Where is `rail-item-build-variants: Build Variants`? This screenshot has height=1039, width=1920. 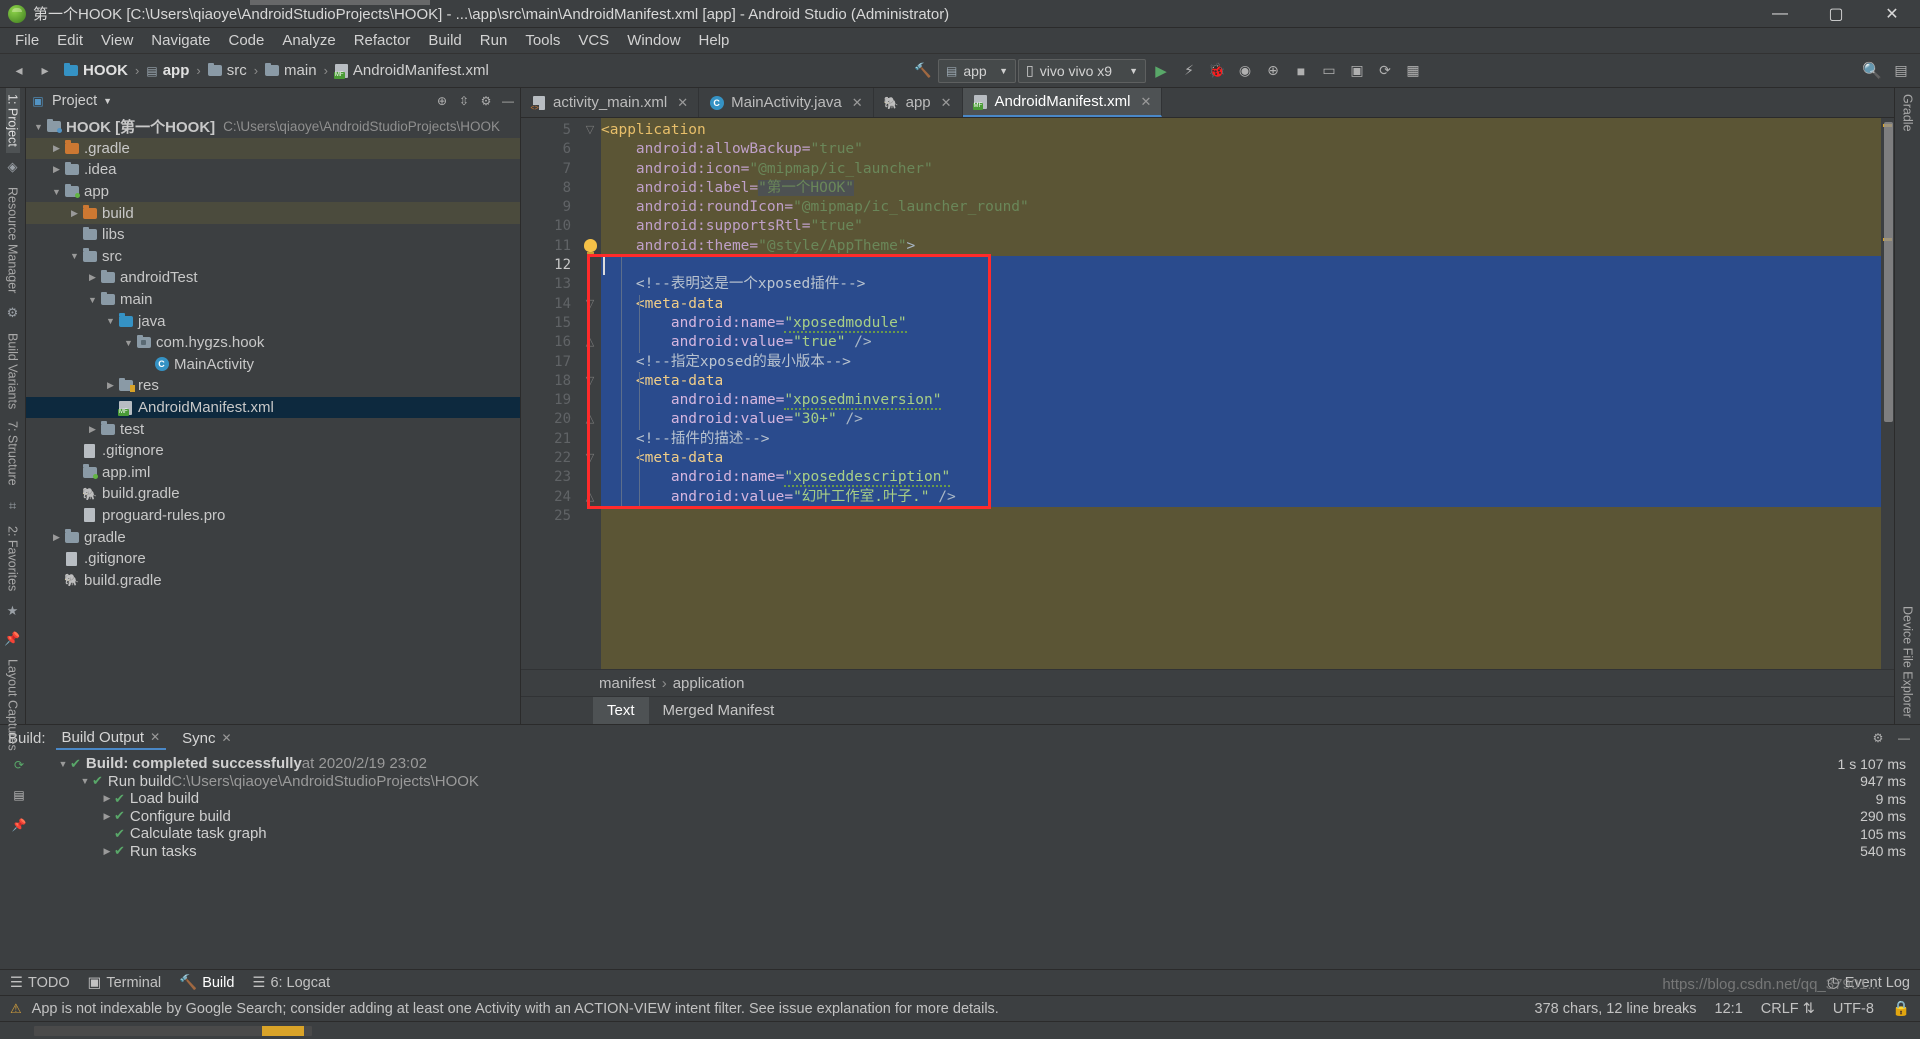
rail-item-build-variants: Build Variants is located at coordinates (13, 371).